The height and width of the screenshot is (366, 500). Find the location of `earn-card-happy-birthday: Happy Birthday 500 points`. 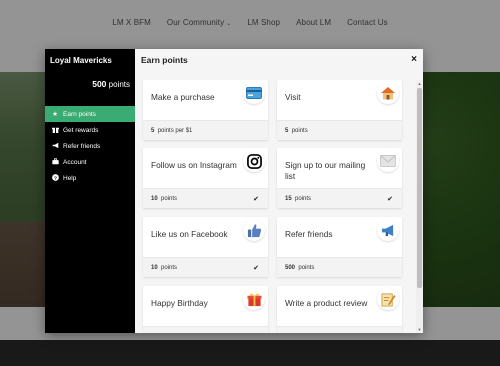

earn-card-happy-birthday: Happy Birthday 500 points is located at coordinates (205, 309).